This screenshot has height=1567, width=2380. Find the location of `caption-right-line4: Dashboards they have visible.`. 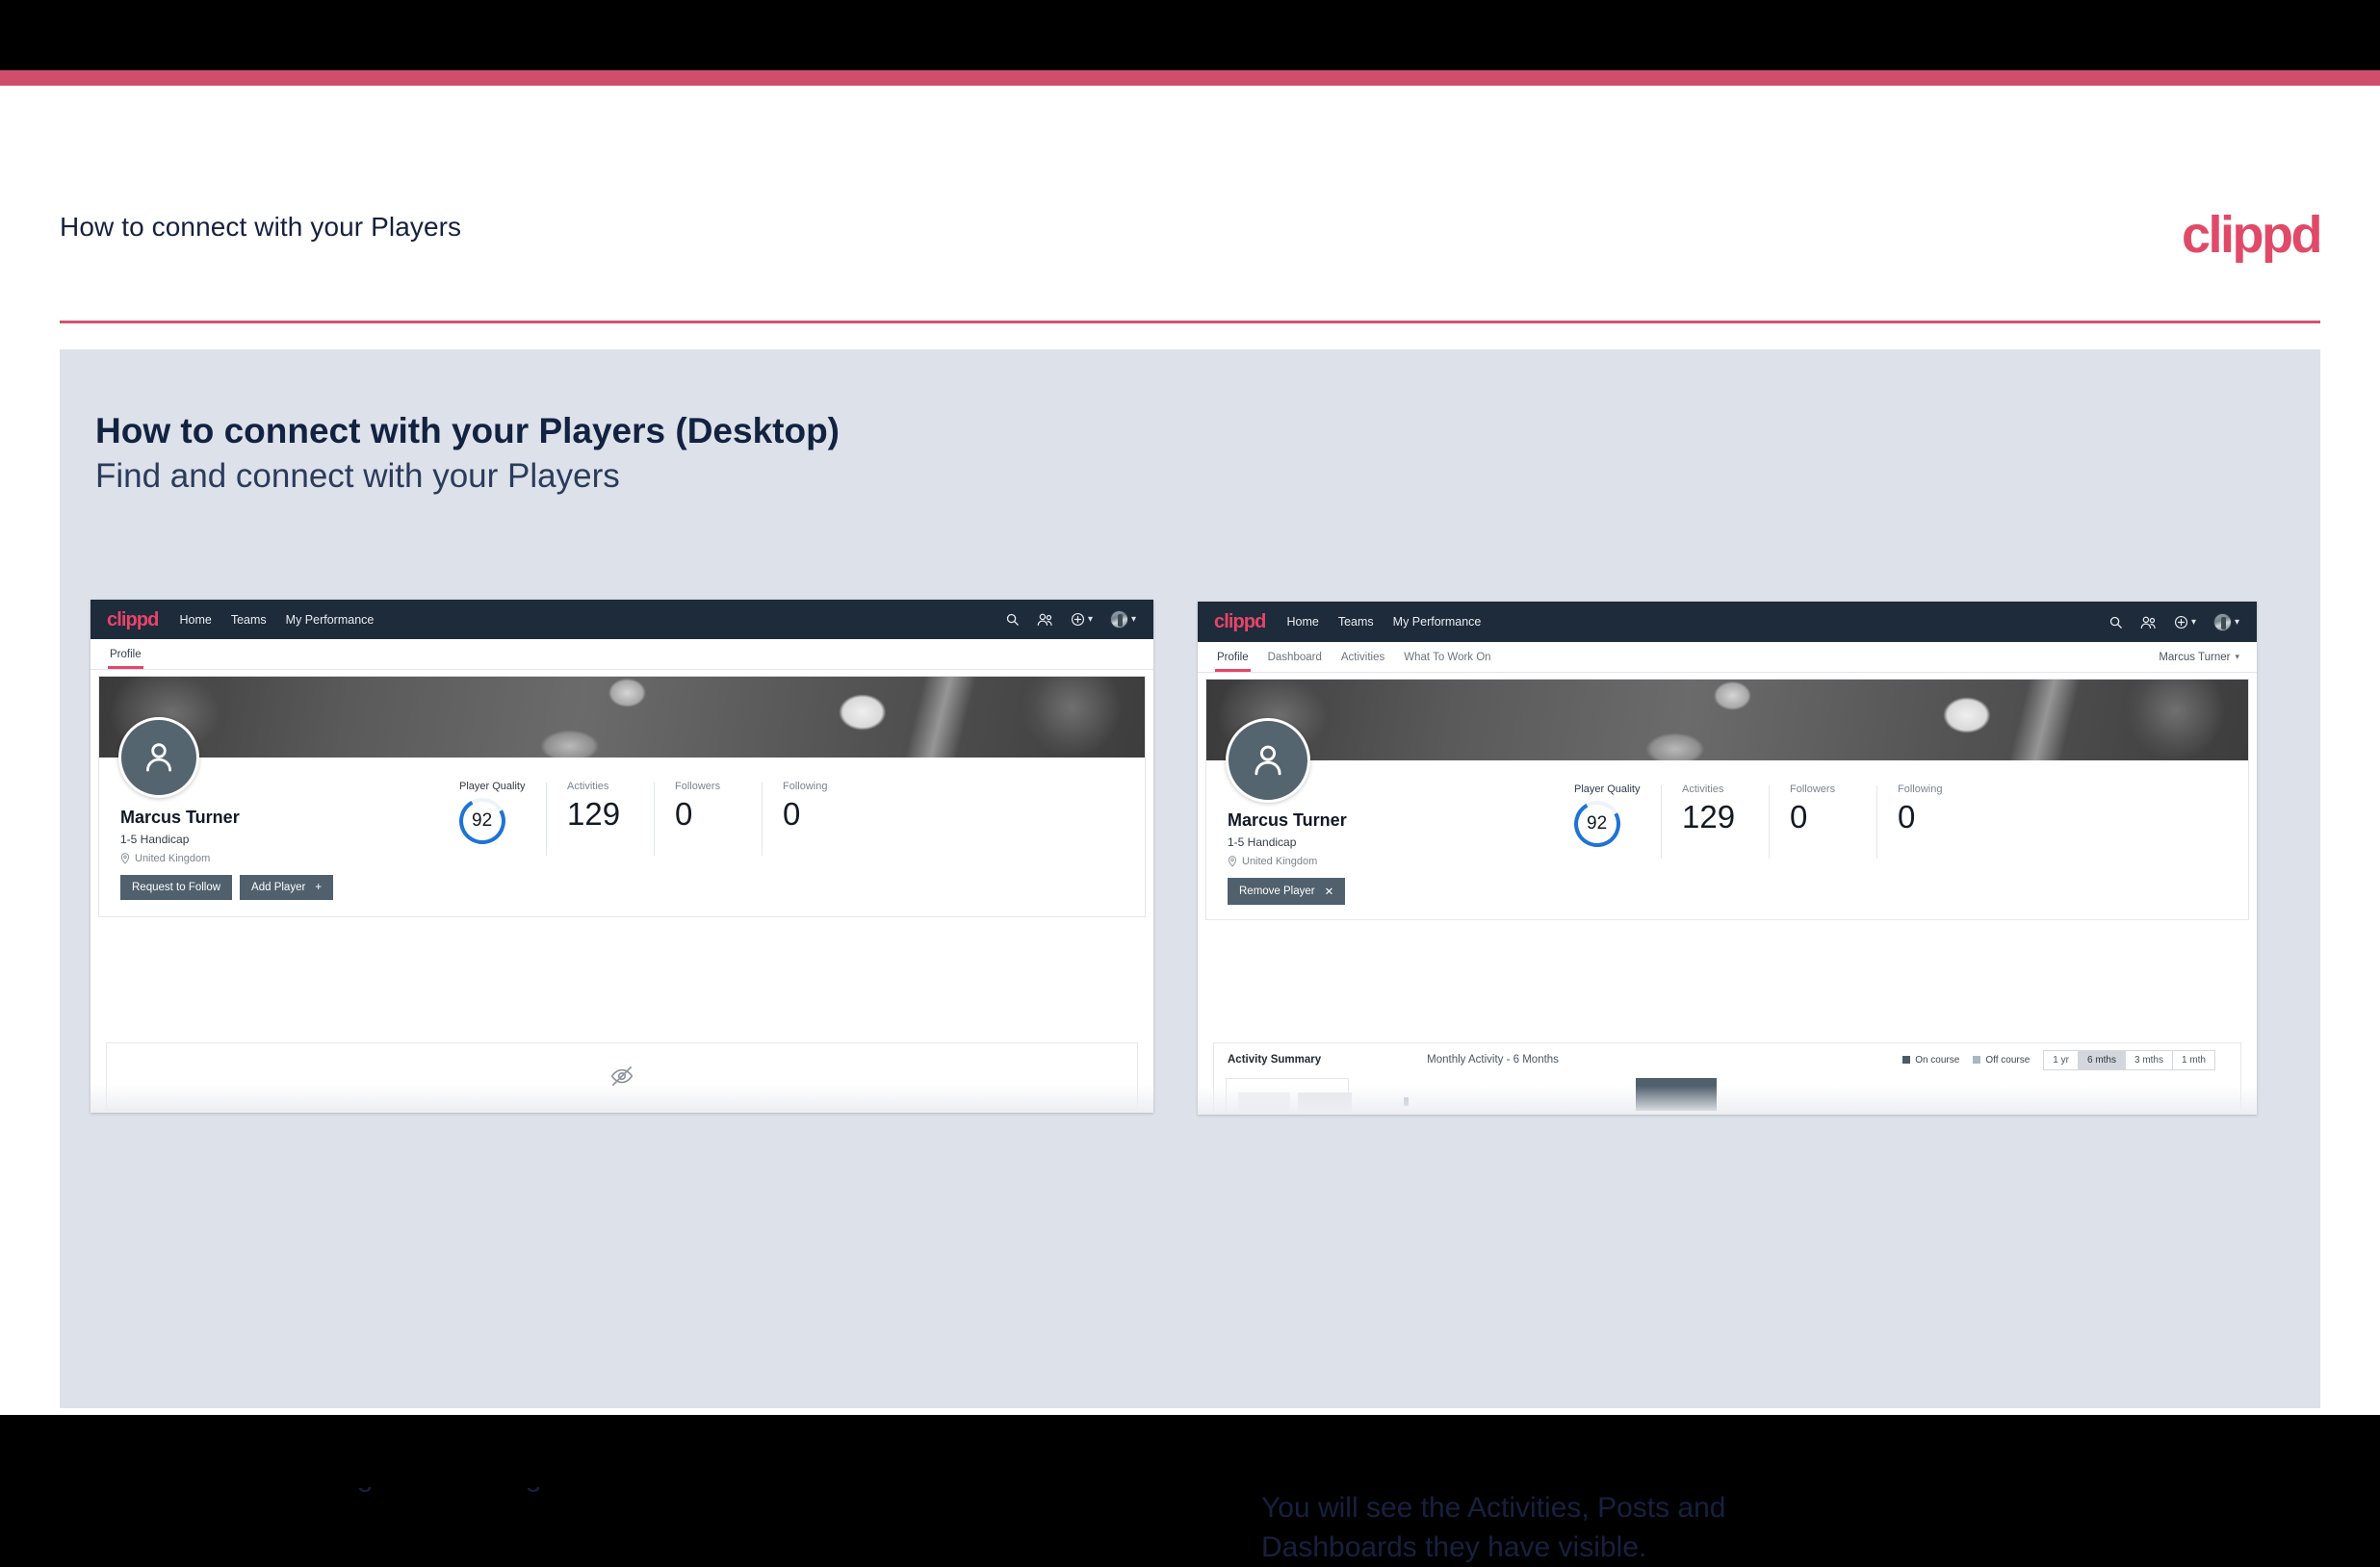

caption-right-line4: Dashboards they have visible. is located at coordinates (1454, 1546).